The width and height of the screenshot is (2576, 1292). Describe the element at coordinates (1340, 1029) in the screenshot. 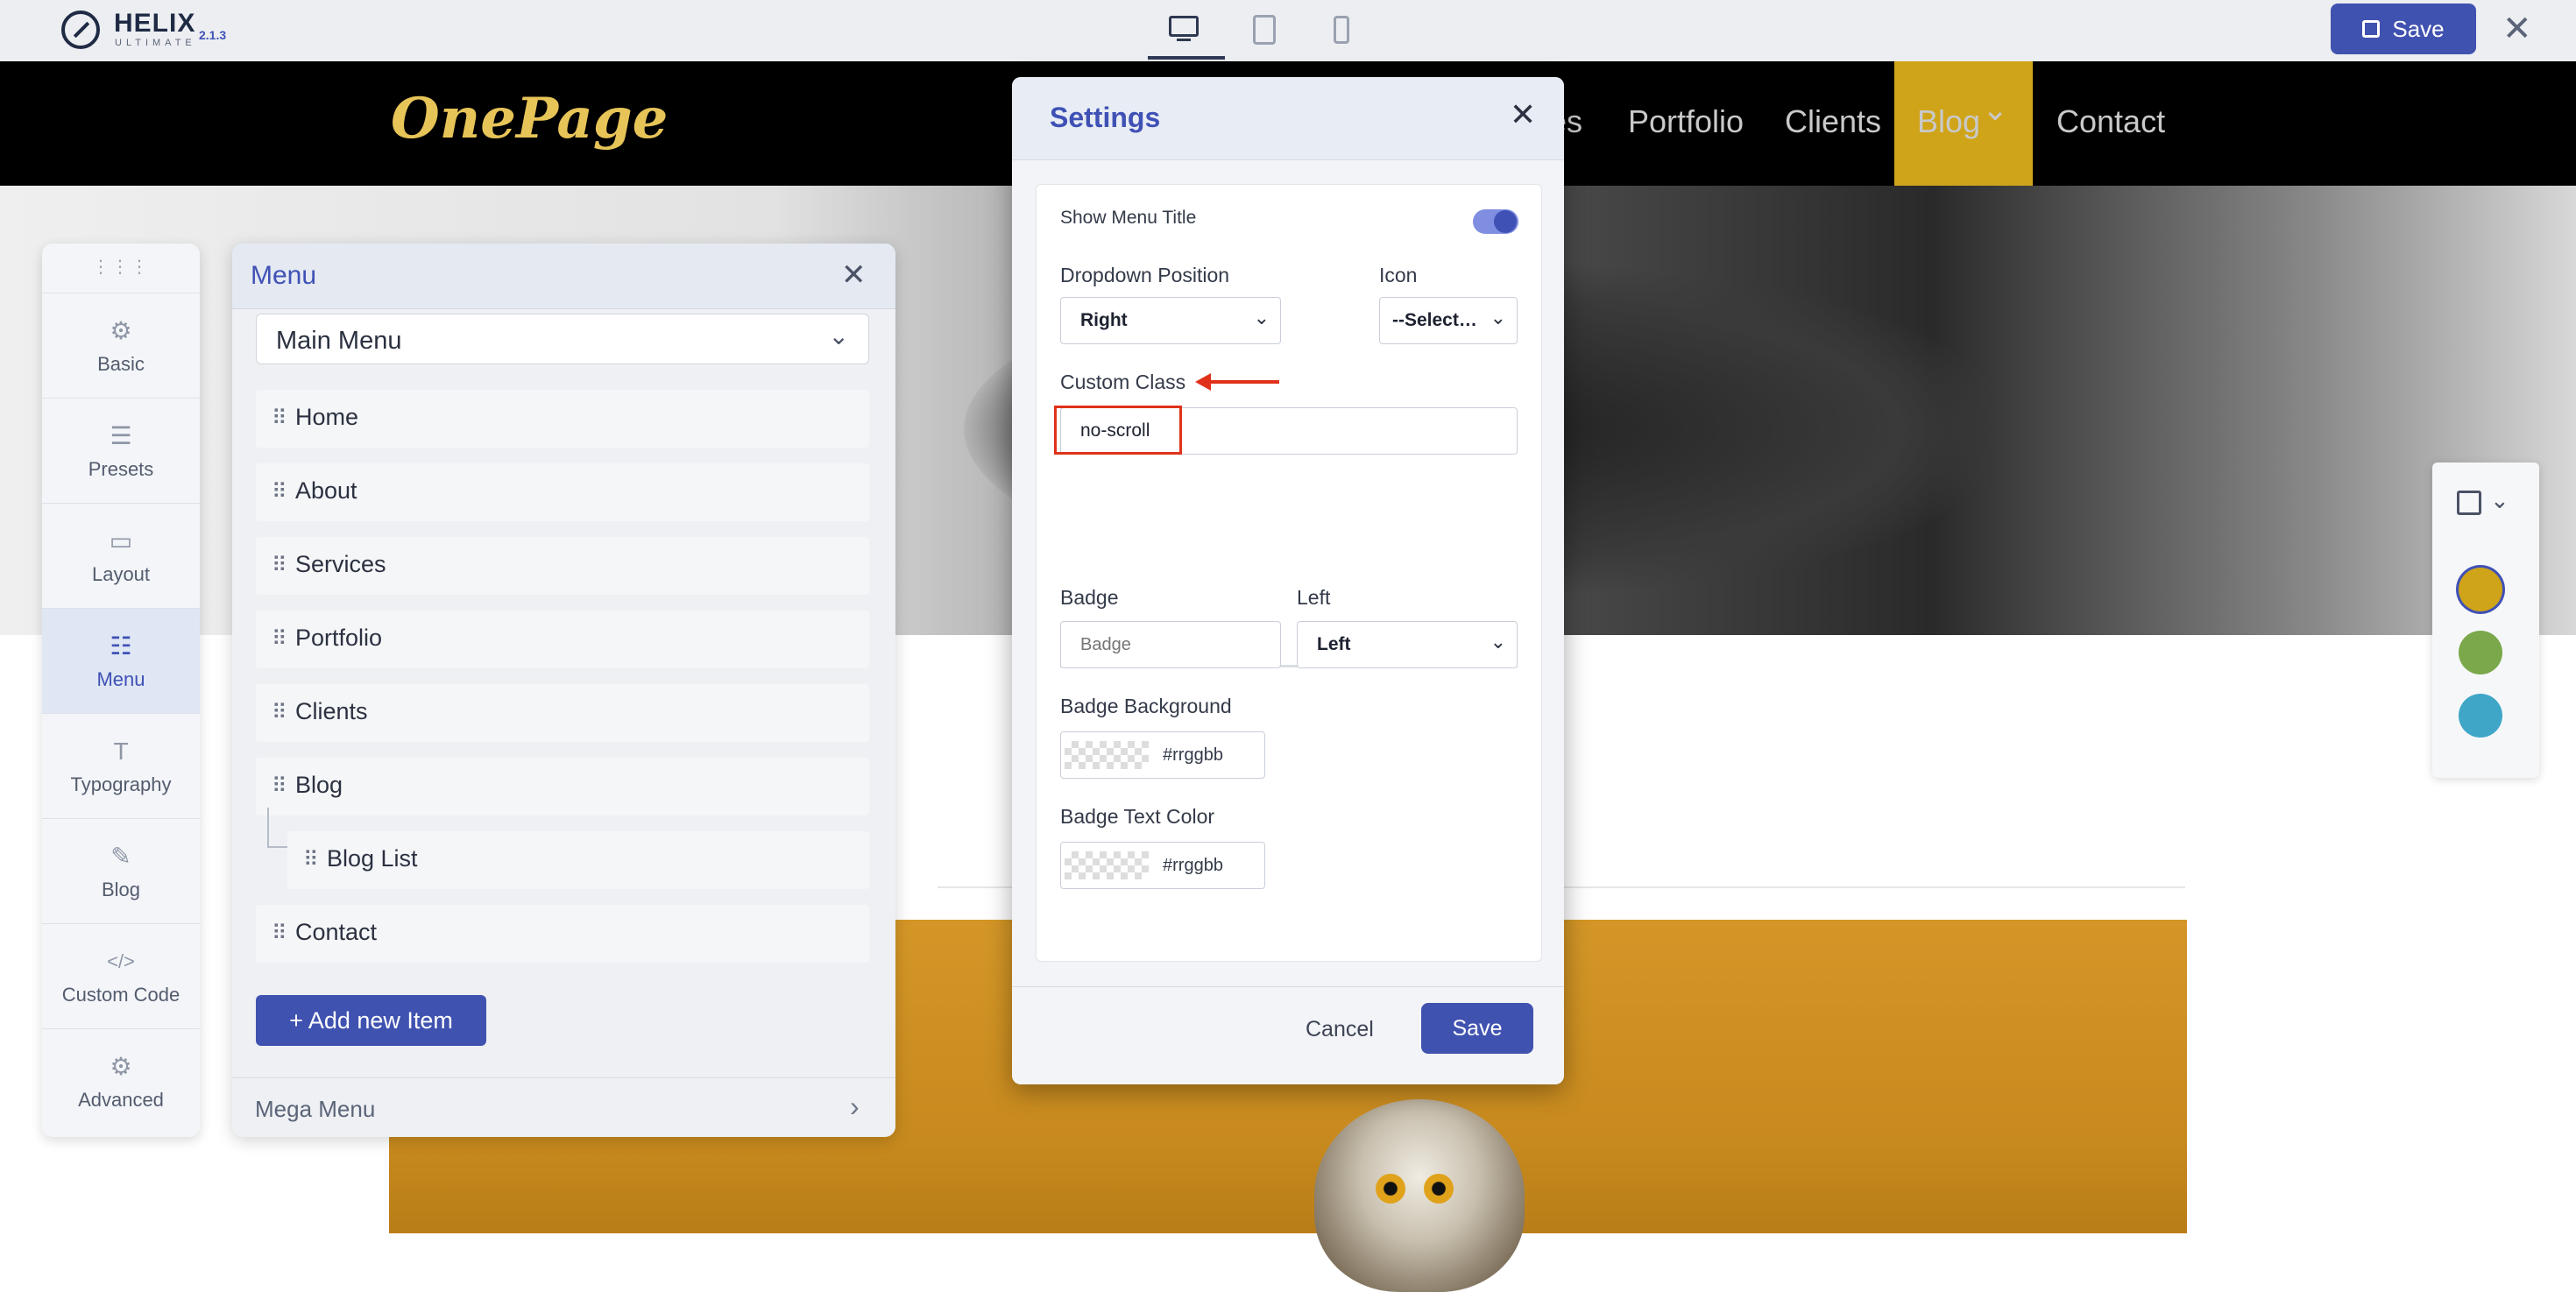

I see `cancel-button: Cancel` at that location.